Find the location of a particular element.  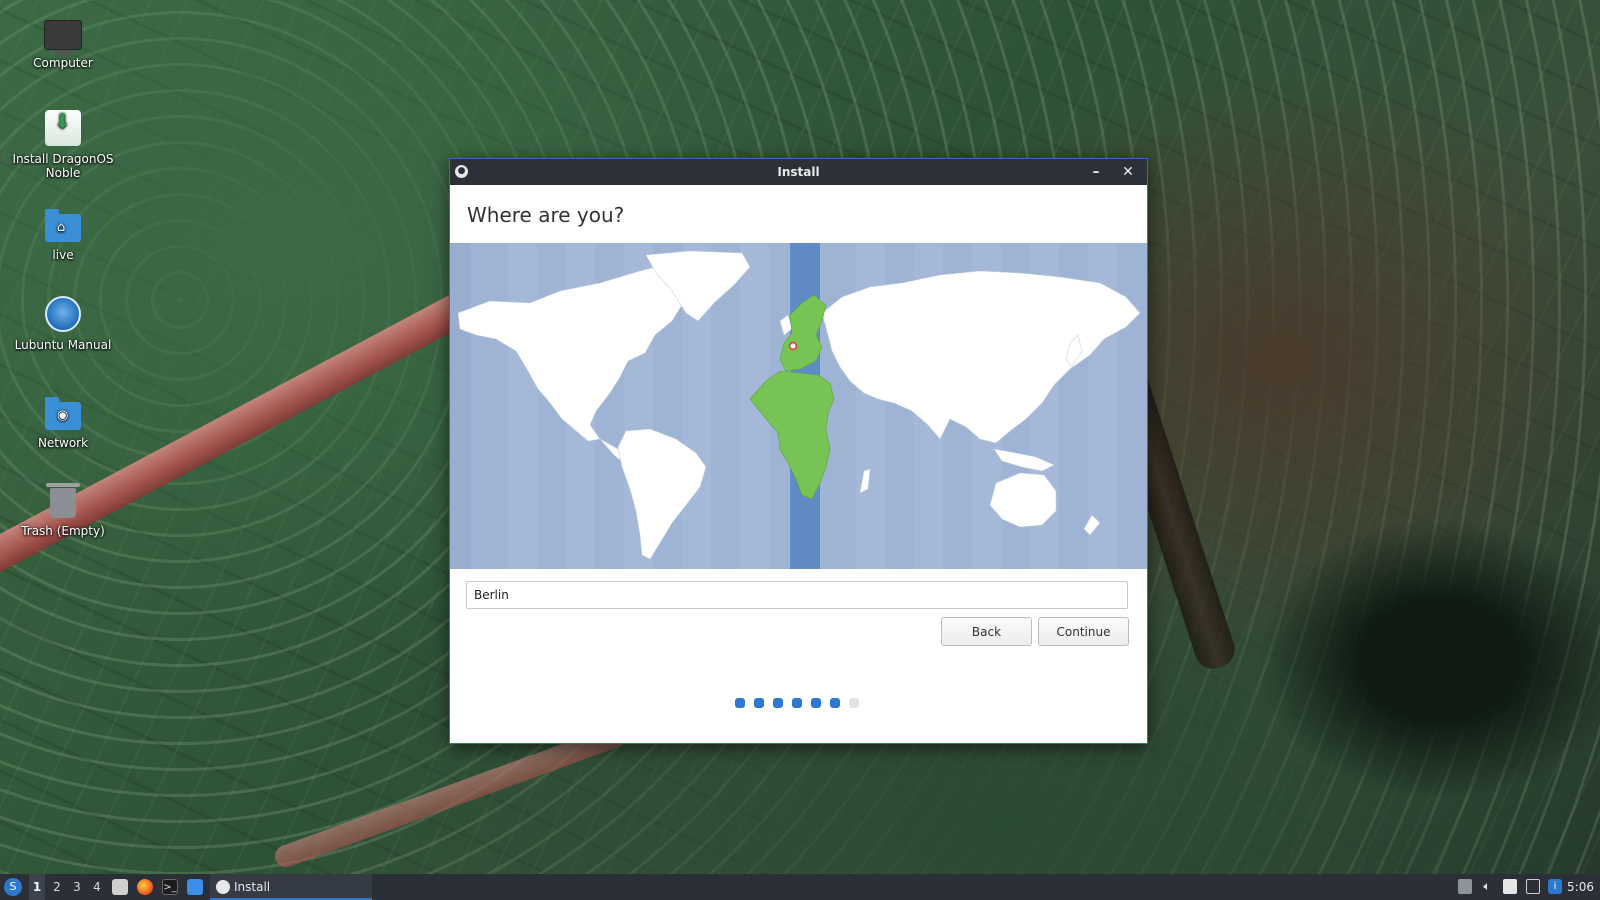

window-titlebar: ● Install – ✕ is located at coordinates (798, 172).